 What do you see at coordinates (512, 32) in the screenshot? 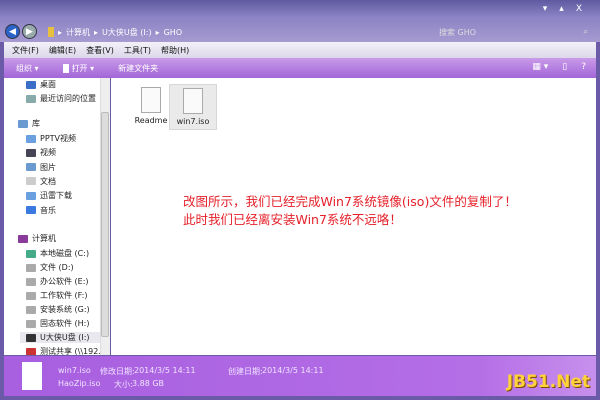
I see `search-input: 搜索 GHO ⌕` at bounding box center [512, 32].